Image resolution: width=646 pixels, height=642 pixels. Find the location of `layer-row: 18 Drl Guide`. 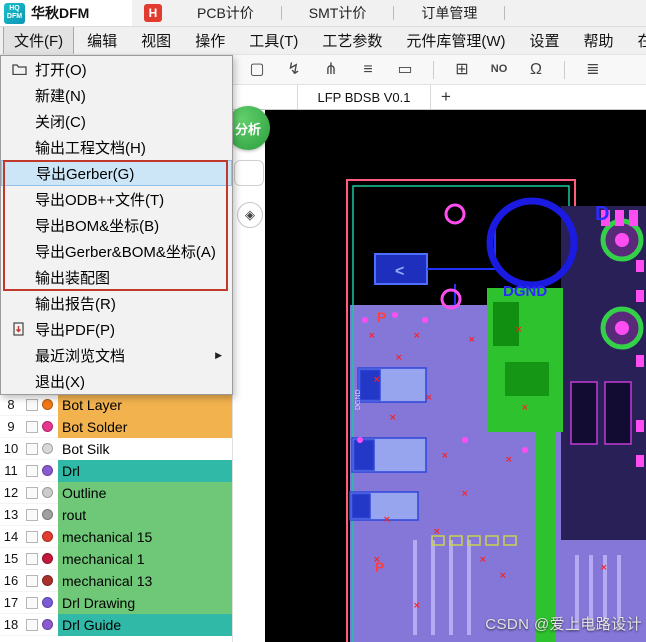

layer-row: 18 Drl Guide is located at coordinates (116, 624).